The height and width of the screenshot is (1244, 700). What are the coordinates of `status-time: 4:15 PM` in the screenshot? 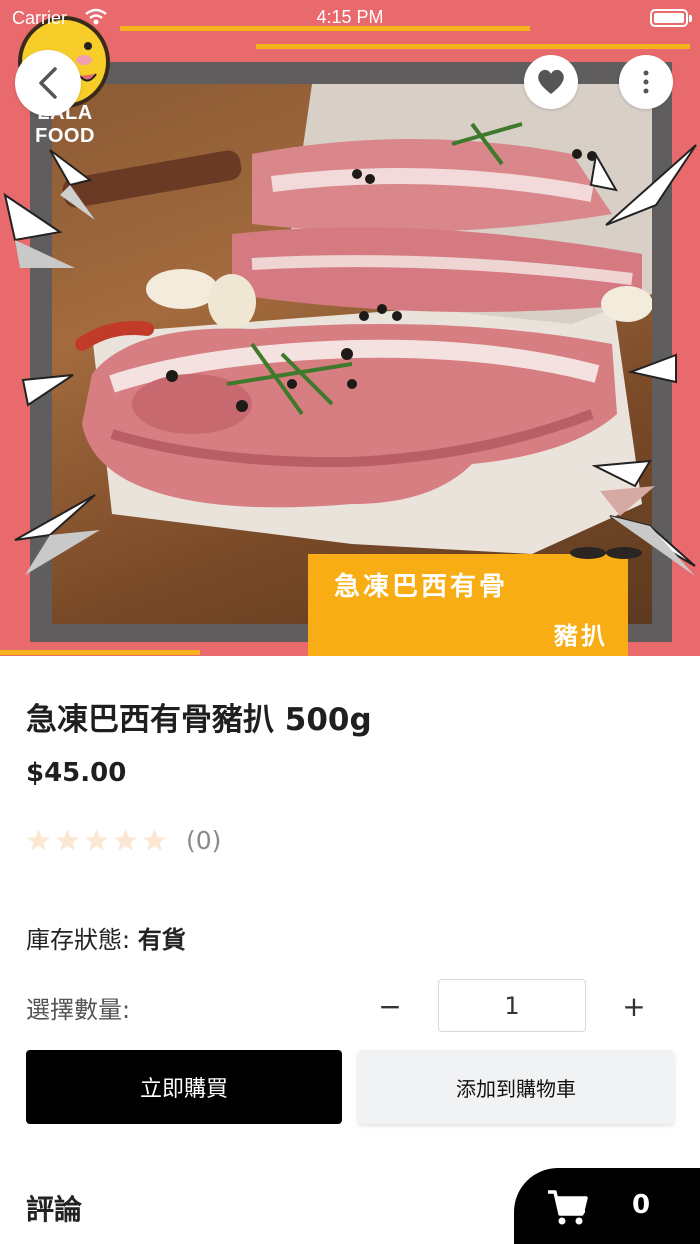 It's located at (350, 17).